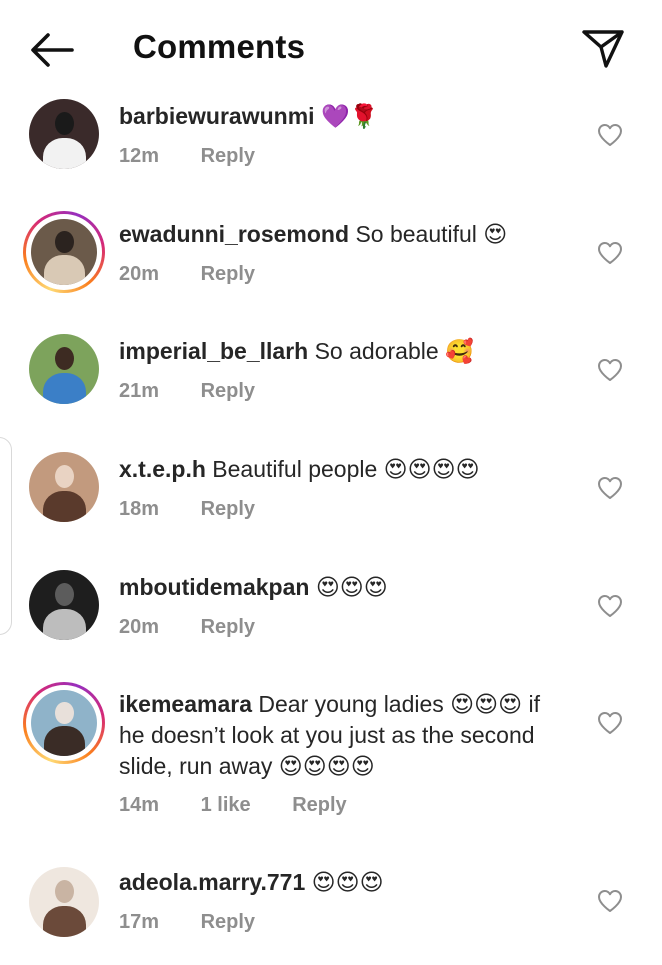 Image resolution: width=662 pixels, height=965 pixels. What do you see at coordinates (212, 882) in the screenshot?
I see `comment-username: adeola.marry.771` at bounding box center [212, 882].